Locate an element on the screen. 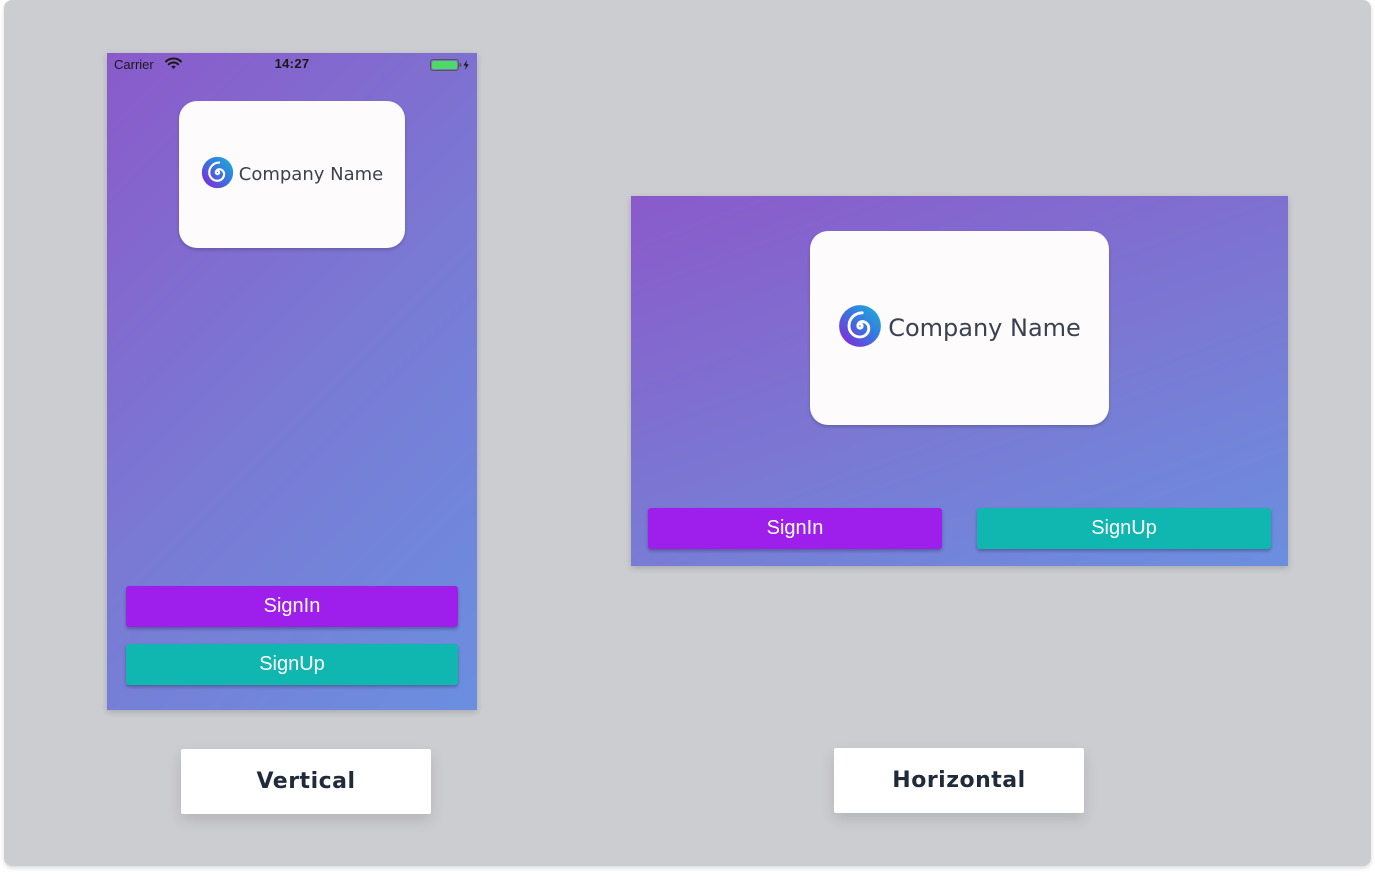 This screenshot has width=1375, height=876. status-bar: Carrier 14:27 is located at coordinates (292, 64).